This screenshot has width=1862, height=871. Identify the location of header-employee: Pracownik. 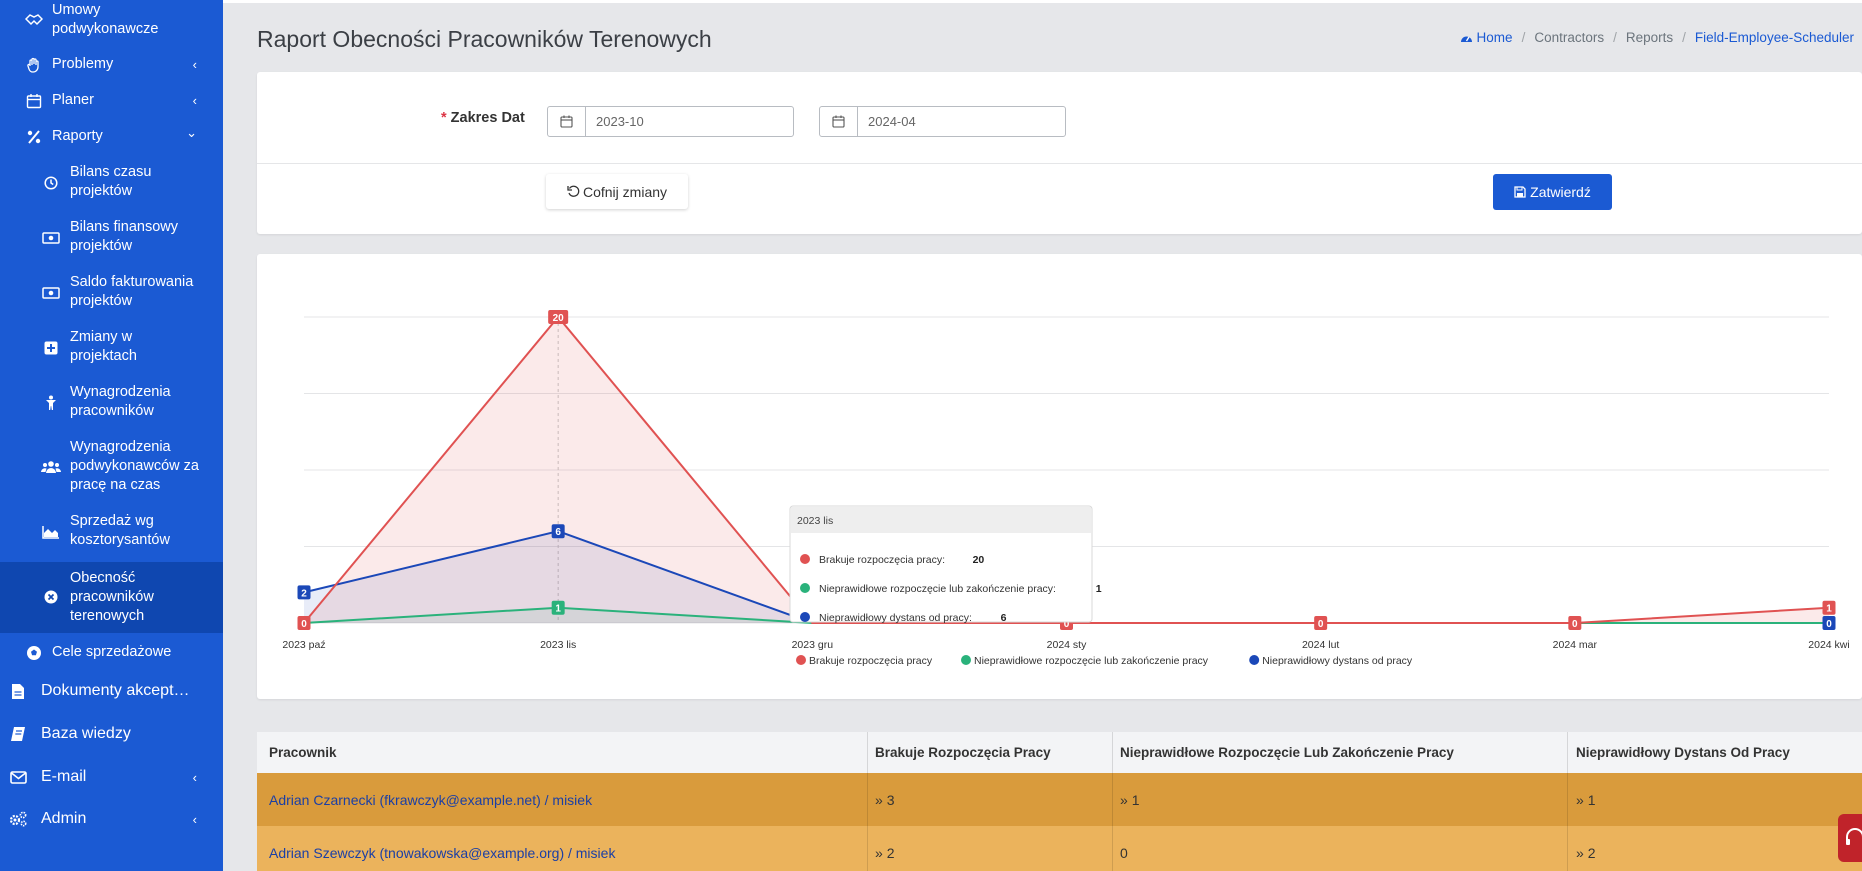
(562, 752).